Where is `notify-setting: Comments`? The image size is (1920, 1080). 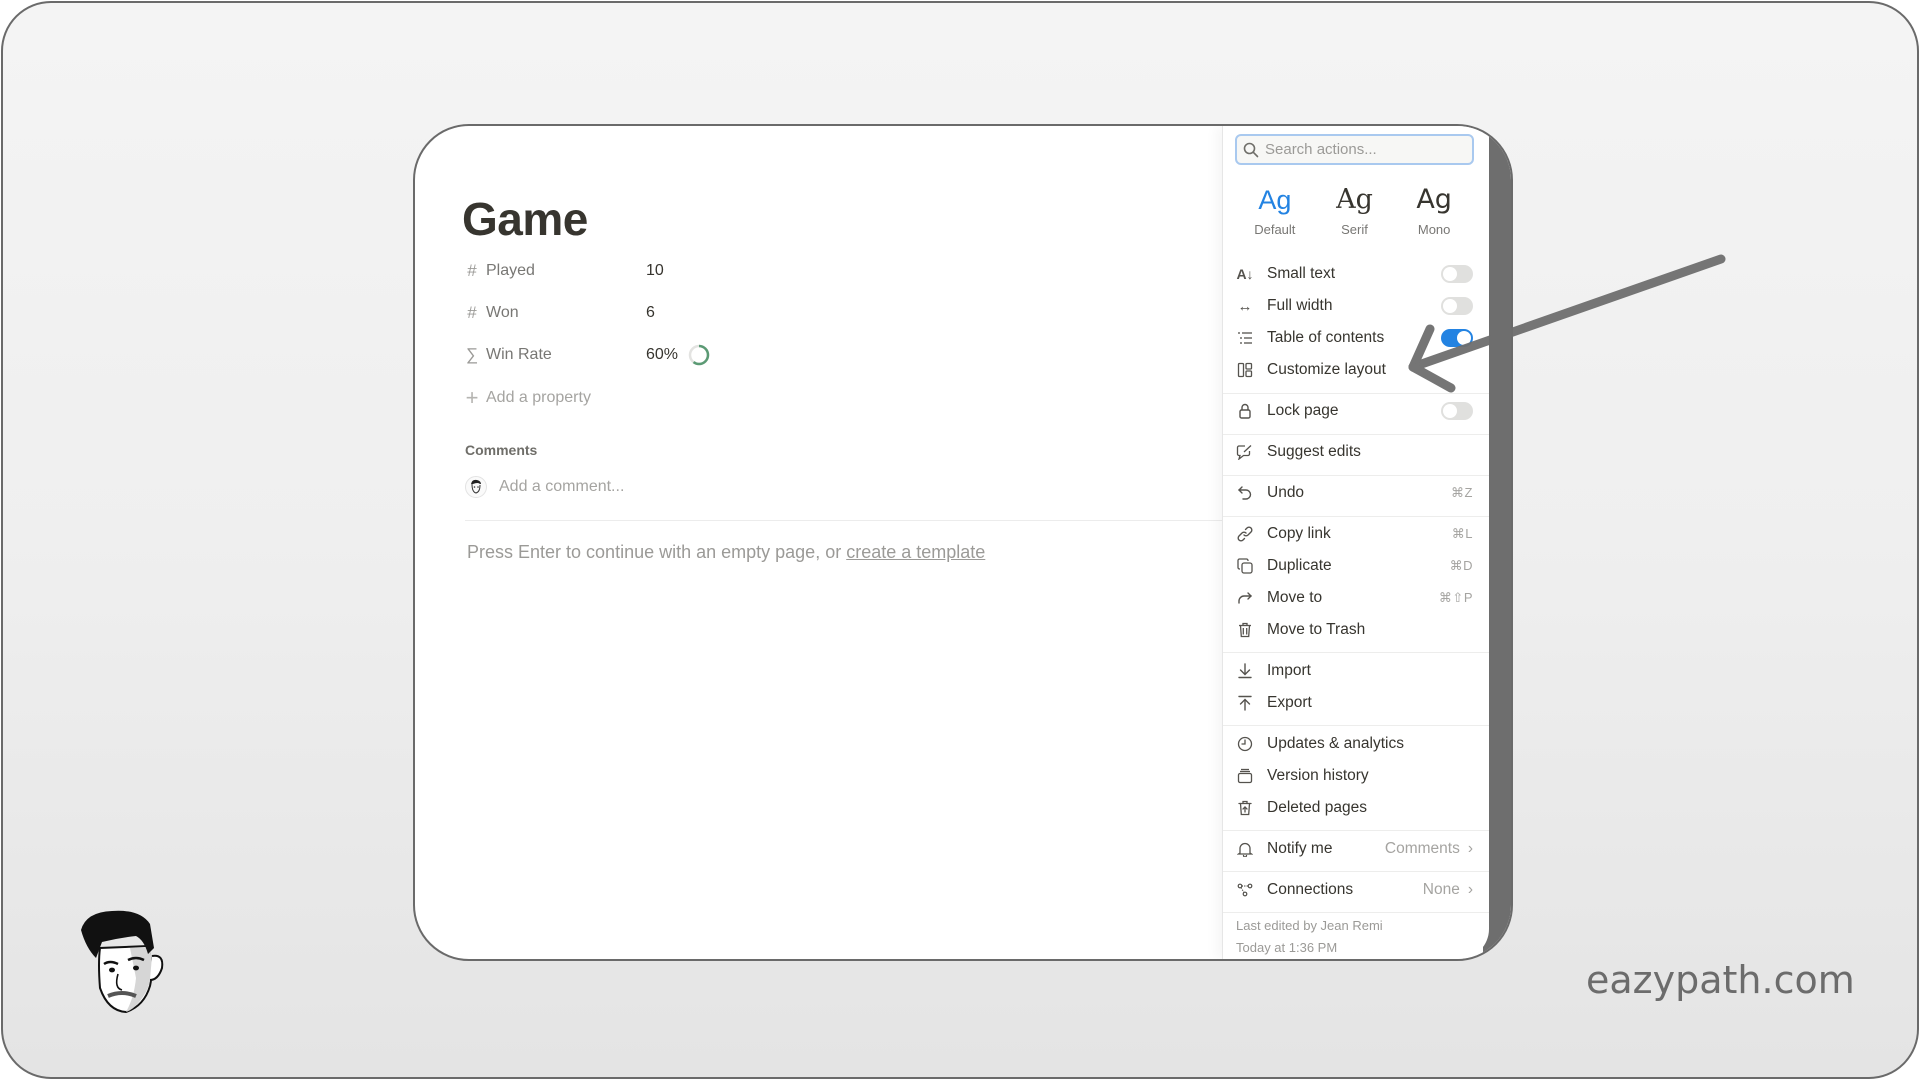
notify-setting: Comments is located at coordinates (1422, 848).